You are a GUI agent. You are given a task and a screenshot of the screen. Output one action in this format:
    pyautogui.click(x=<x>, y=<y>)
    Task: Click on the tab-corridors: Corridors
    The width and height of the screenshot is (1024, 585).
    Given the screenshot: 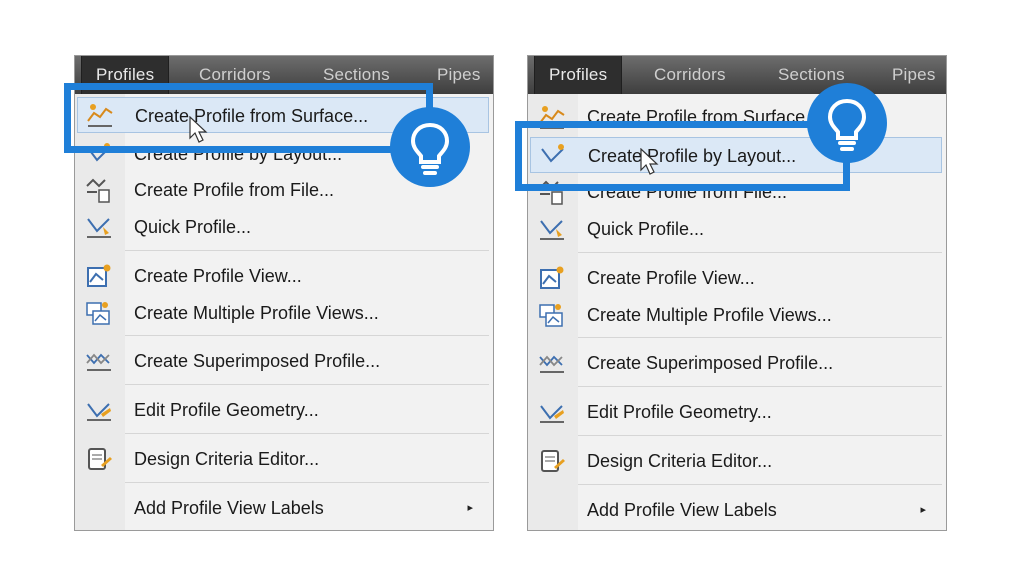 What is the action you would take?
    pyautogui.click(x=690, y=75)
    